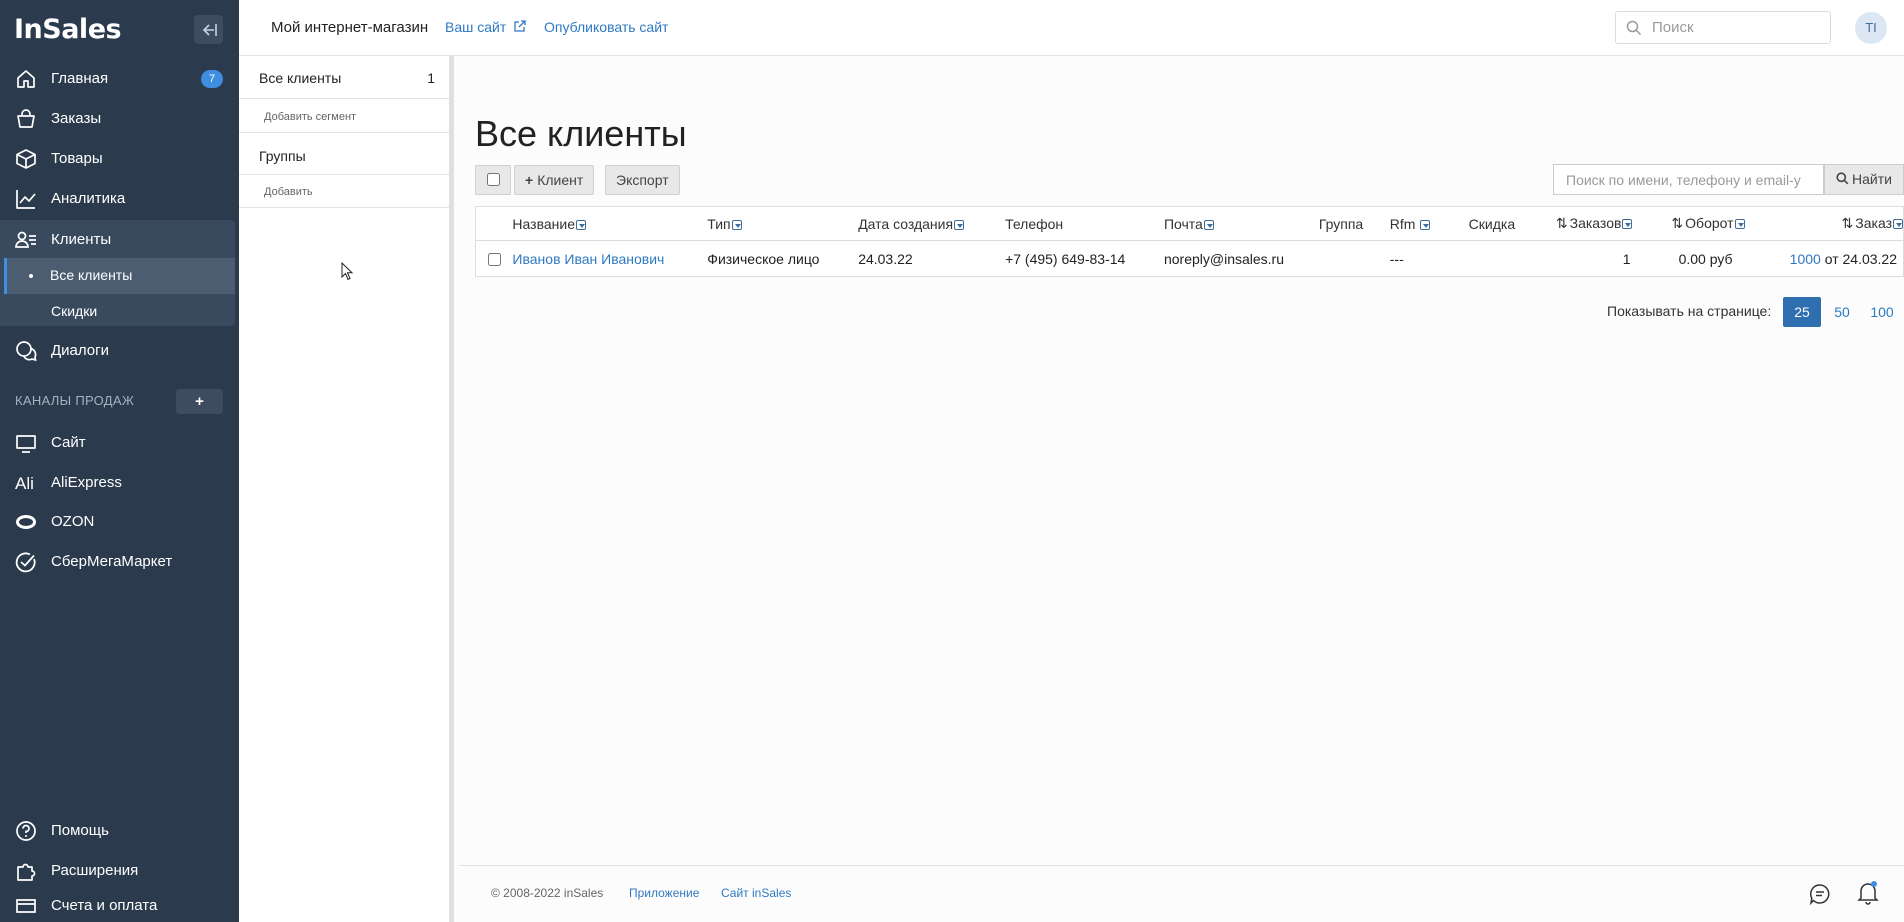 This screenshot has width=1904, height=922. What do you see at coordinates (529, 180) in the screenshot?
I see `plus-icon: +` at bounding box center [529, 180].